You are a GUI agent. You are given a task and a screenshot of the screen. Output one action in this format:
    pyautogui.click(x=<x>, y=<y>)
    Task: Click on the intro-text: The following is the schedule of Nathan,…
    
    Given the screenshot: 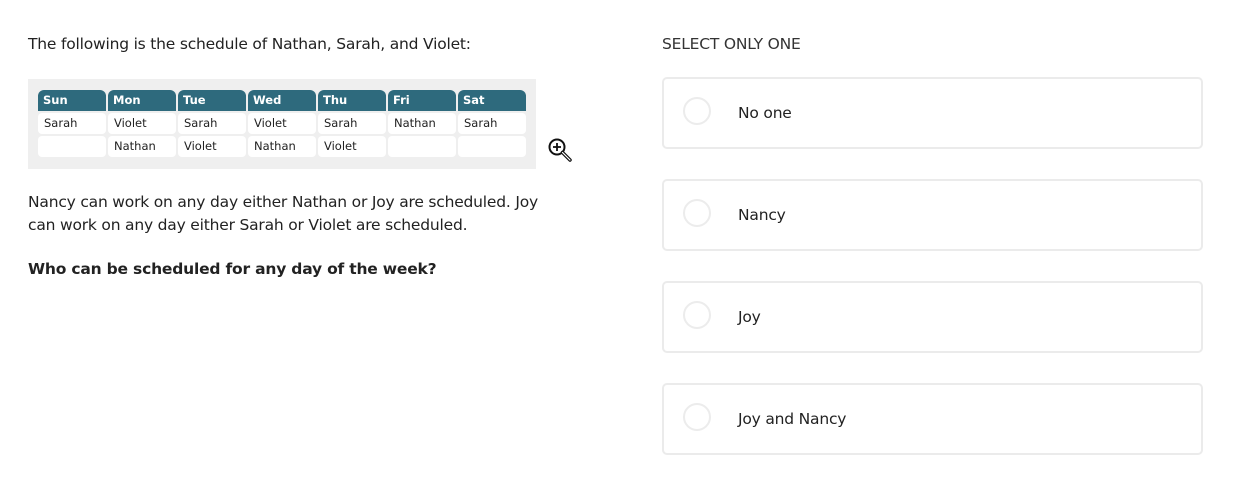 What is the action you would take?
    pyautogui.click(x=249, y=44)
    